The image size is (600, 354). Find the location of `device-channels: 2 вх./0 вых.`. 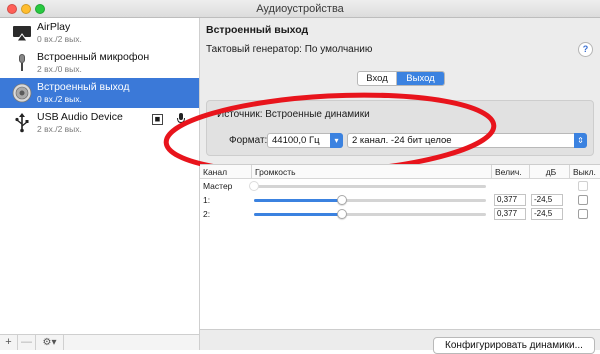

device-channels: 2 вх./0 вых. is located at coordinates (59, 69).